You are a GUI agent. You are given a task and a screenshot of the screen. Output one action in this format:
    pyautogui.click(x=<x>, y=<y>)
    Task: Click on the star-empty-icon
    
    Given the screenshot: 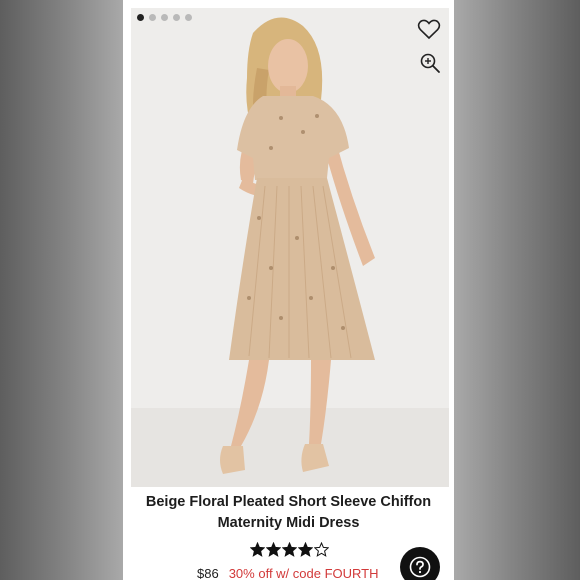 What is the action you would take?
    pyautogui.click(x=321, y=549)
    